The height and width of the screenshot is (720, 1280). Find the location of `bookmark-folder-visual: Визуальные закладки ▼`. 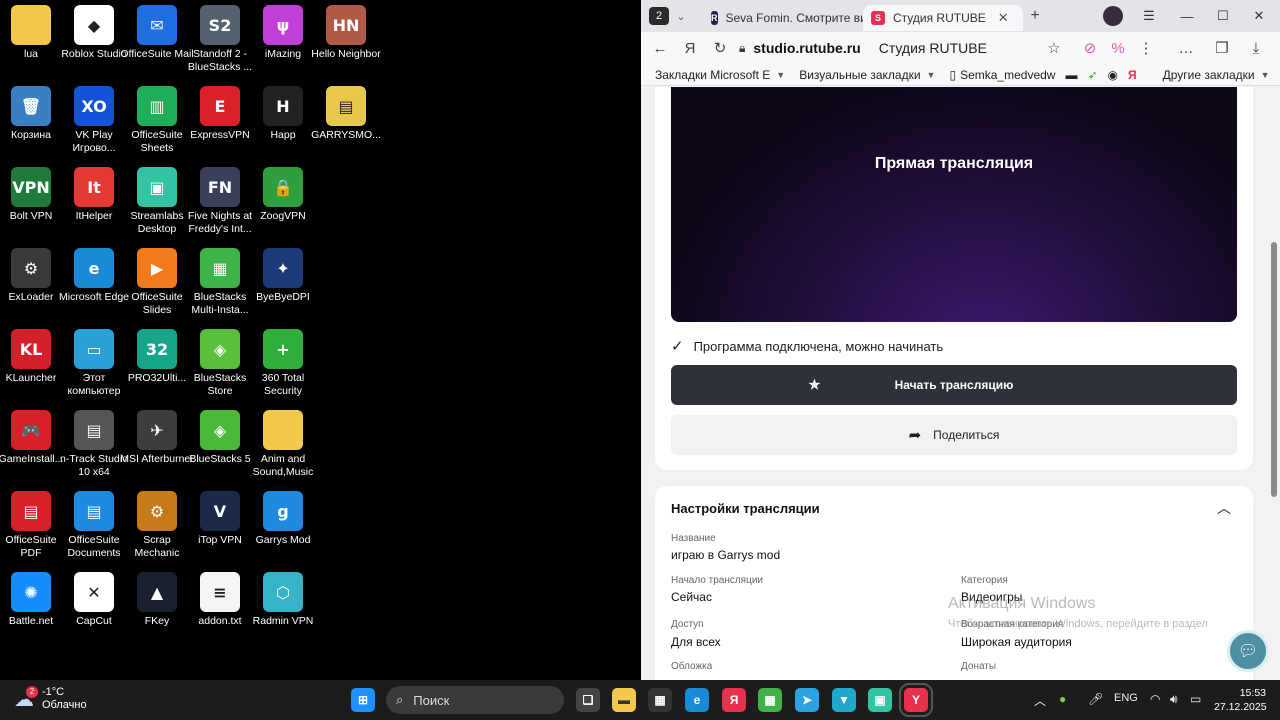

bookmark-folder-visual: Визуальные закладки ▼ is located at coordinates (867, 75).